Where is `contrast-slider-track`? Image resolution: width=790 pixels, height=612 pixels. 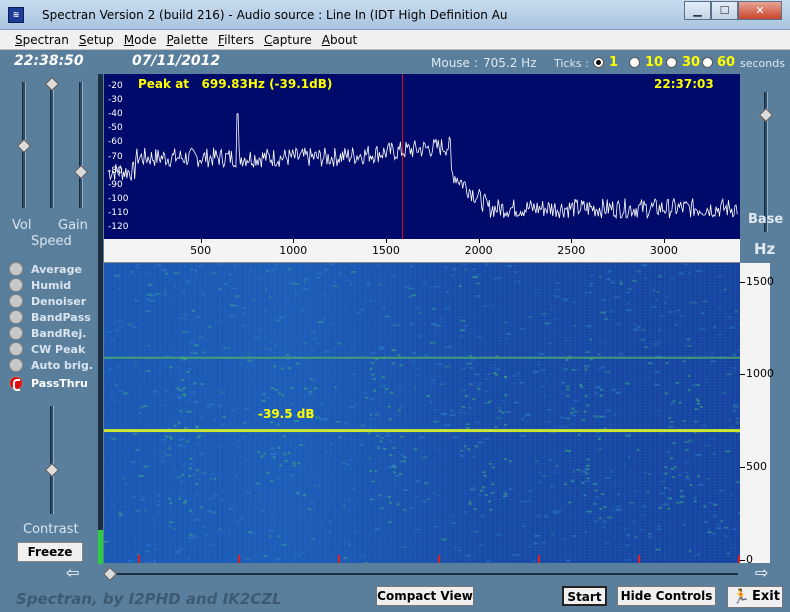 contrast-slider-track is located at coordinates (52, 460).